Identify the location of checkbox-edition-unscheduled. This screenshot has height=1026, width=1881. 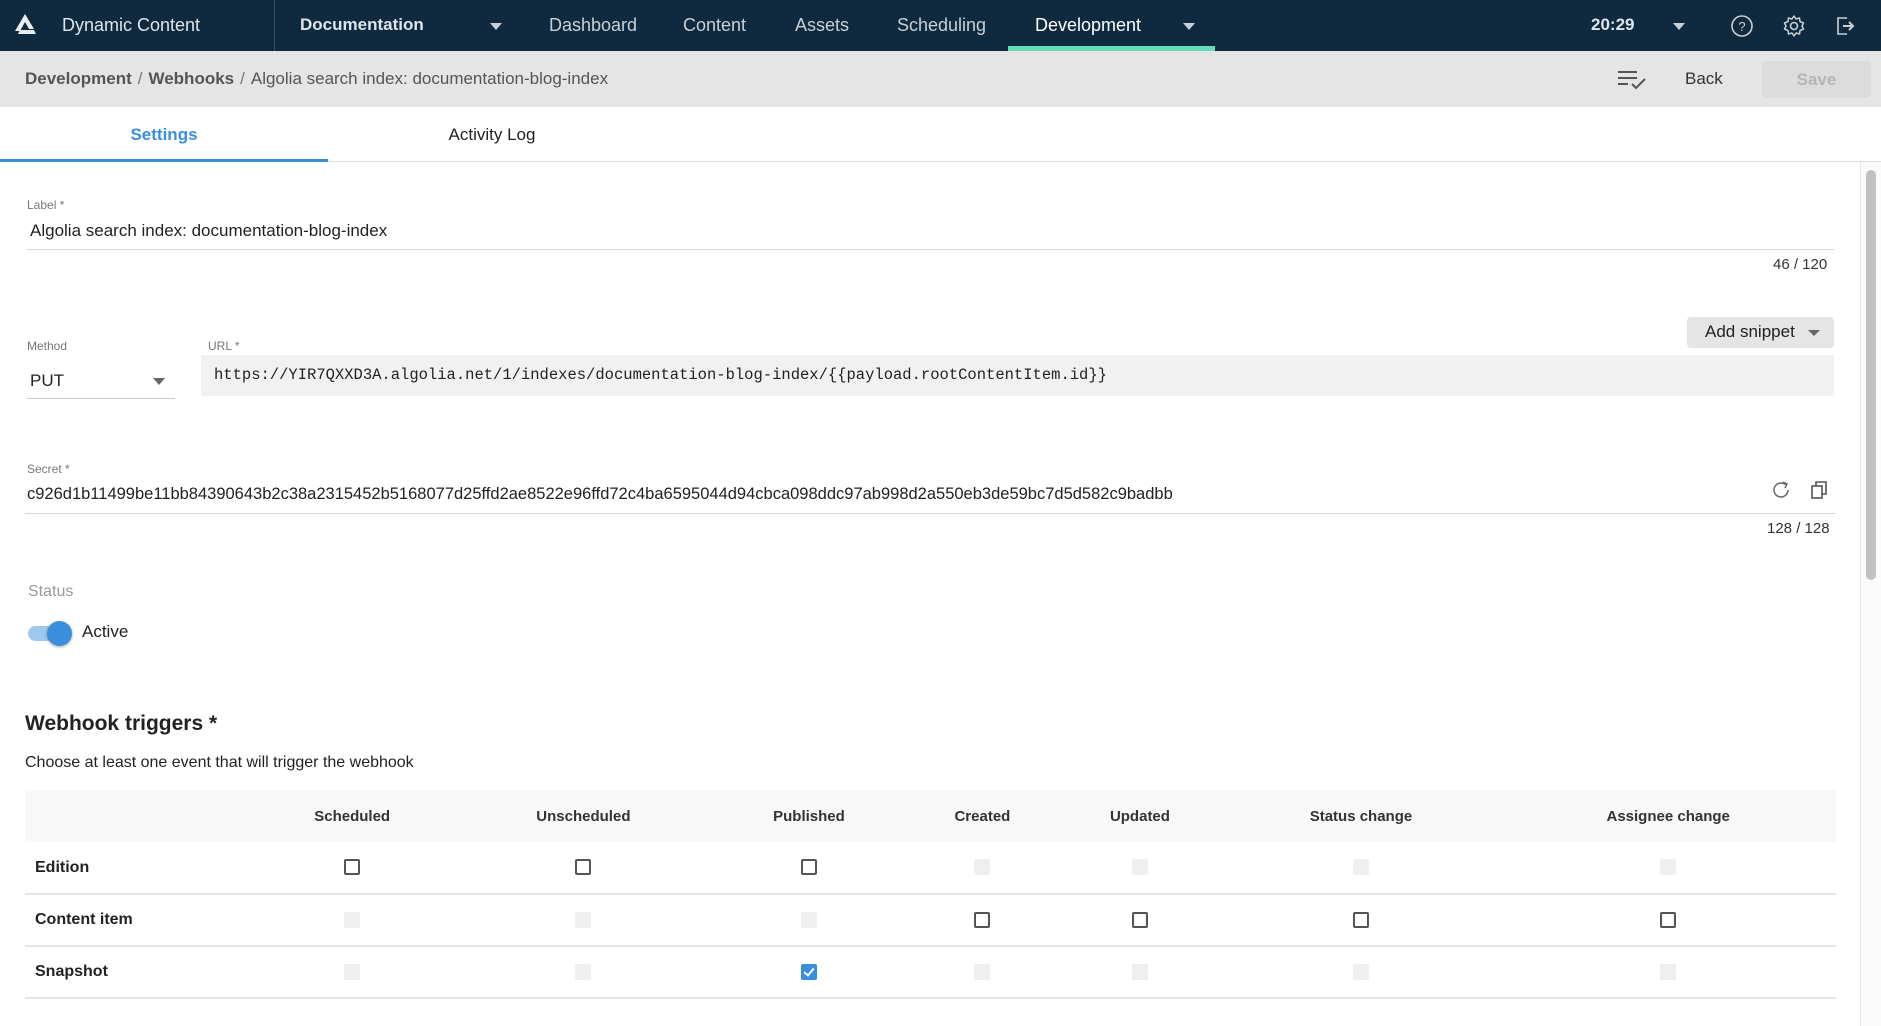
(583, 867).